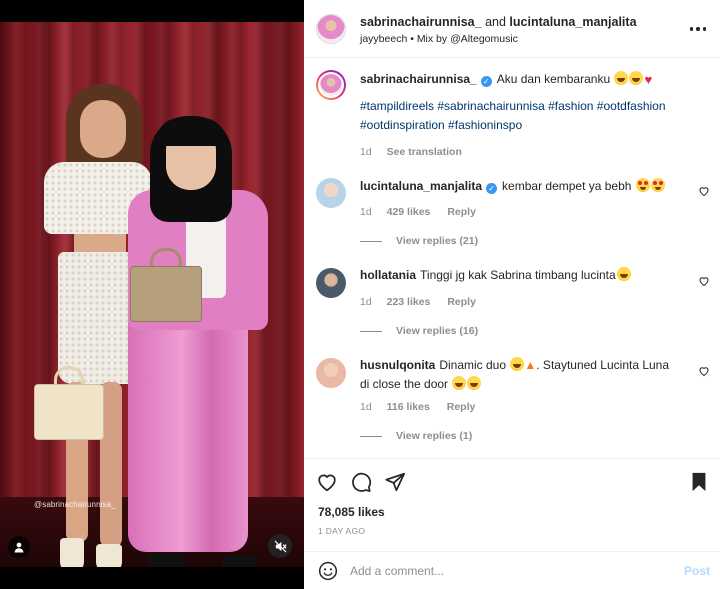 This screenshot has height=589, width=720. Describe the element at coordinates (341, 531) in the screenshot. I see `post-date: 1 DAY AGO` at that location.